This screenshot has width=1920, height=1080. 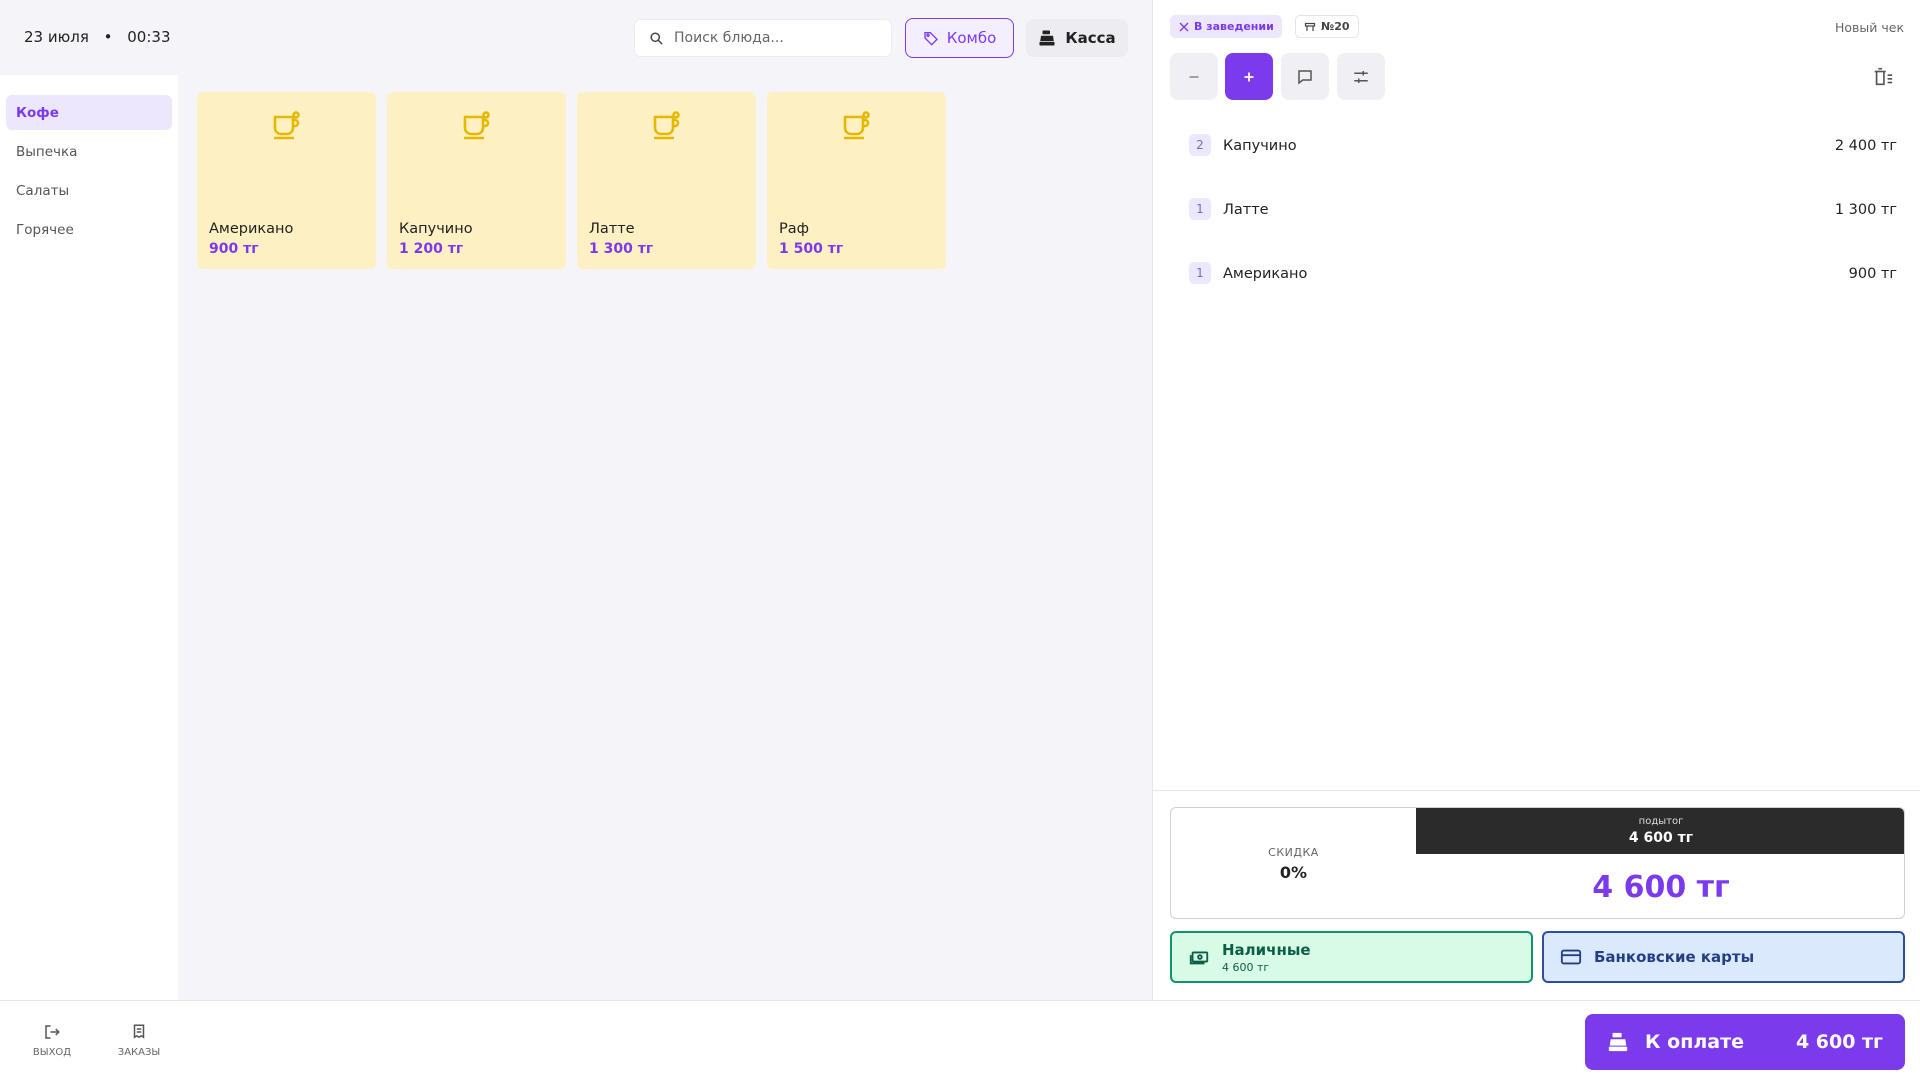 I want to click on order-type-label: В заведении, so click(x=1234, y=26).